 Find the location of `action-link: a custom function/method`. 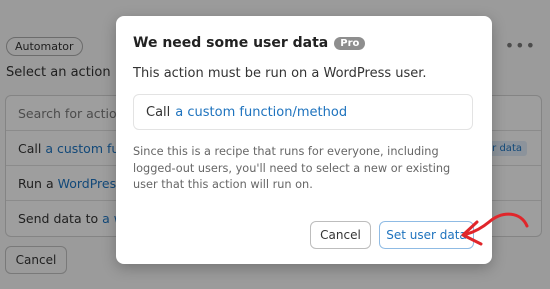

action-link: a custom function/method is located at coordinates (261, 112).